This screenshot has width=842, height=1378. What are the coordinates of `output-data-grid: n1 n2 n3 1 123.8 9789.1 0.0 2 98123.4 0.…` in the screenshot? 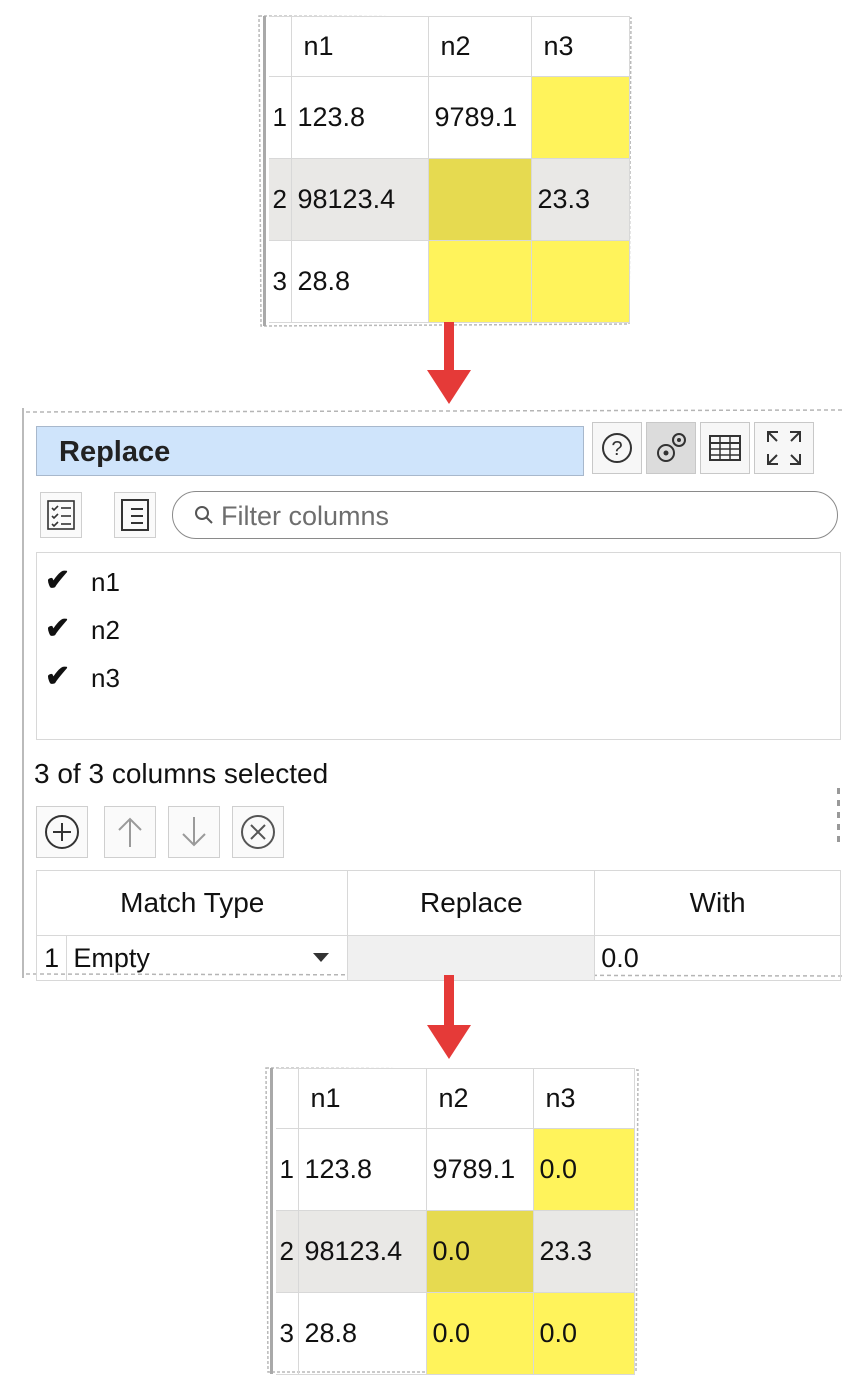 It's located at (455, 1221).